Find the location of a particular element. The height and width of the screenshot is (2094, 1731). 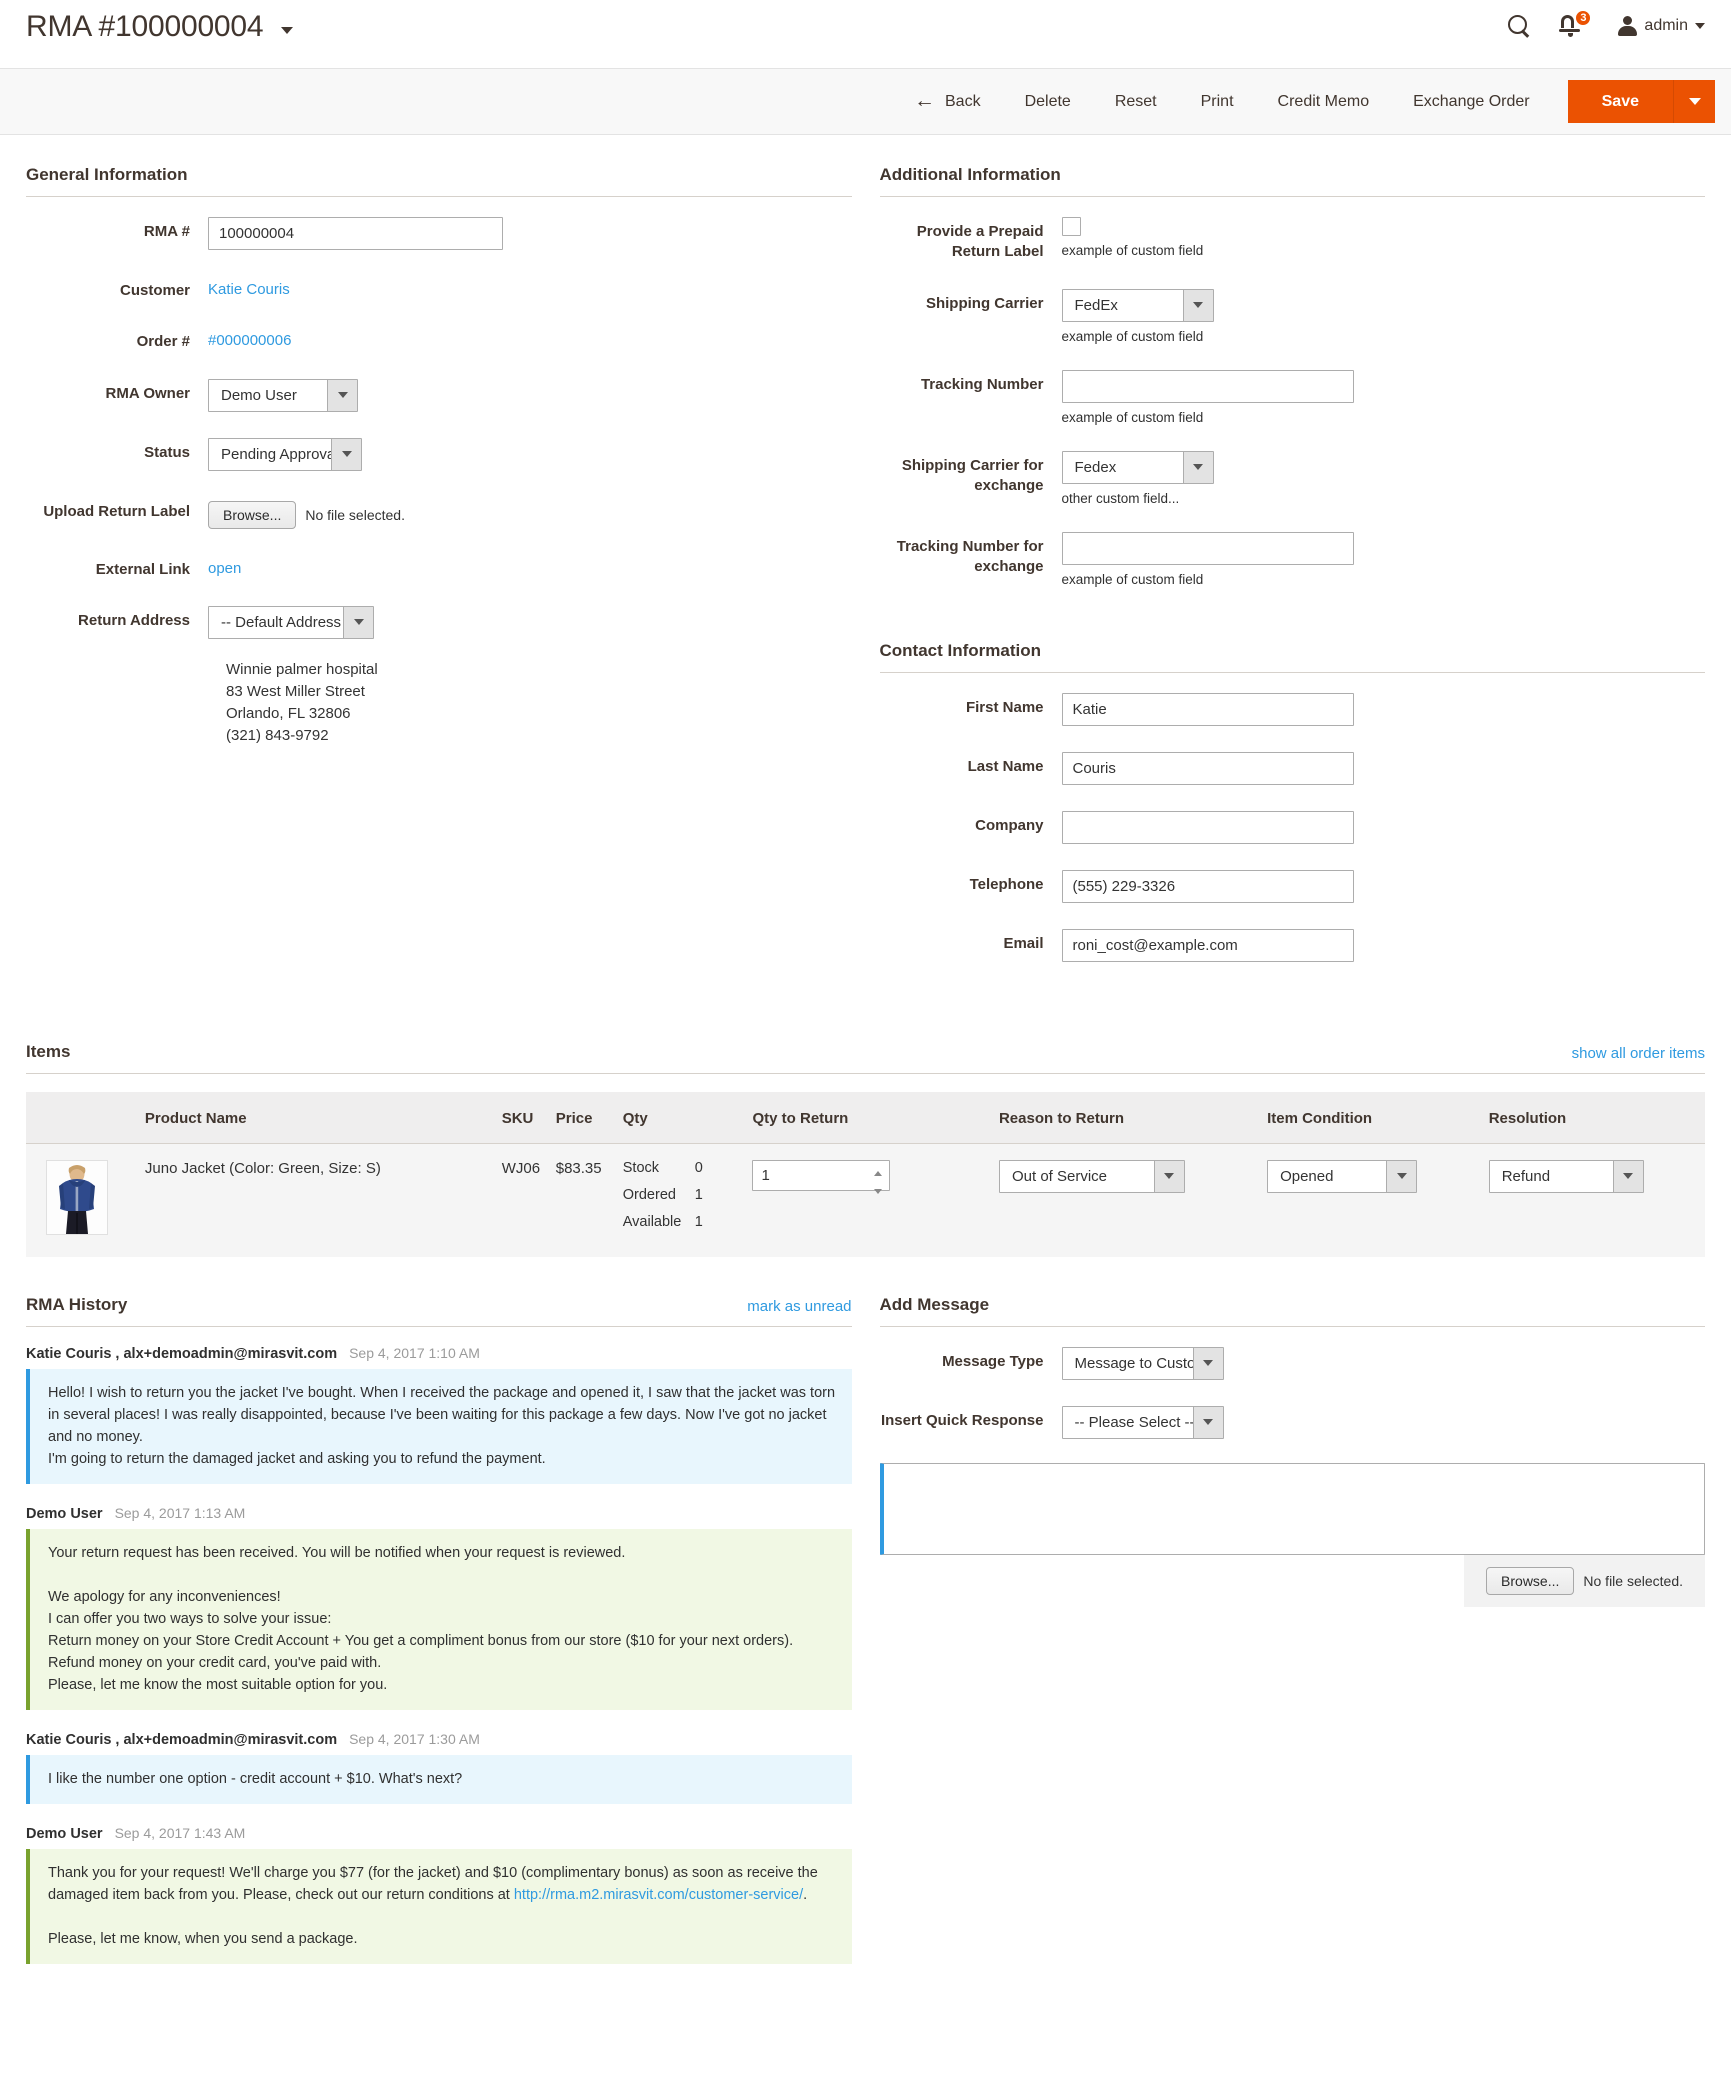

item-condition-select: Opened is located at coordinates (1342, 1176).